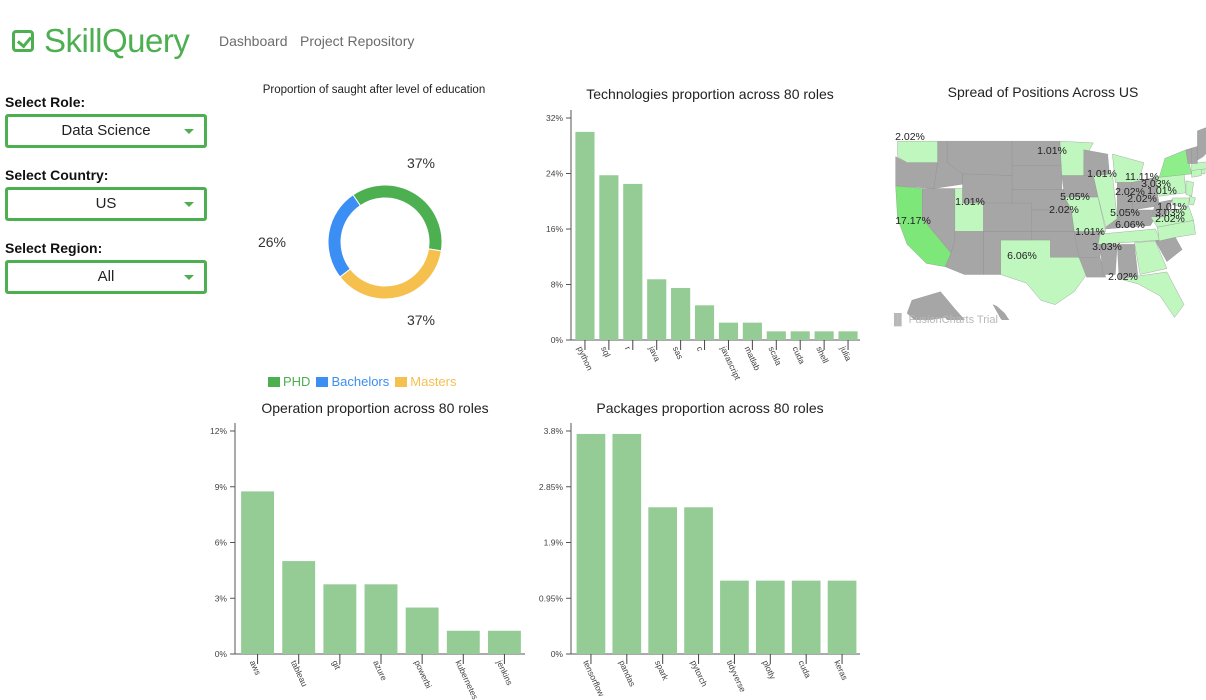 The image size is (1206, 700). I want to click on y-tick-label: 9%, so click(221, 487).